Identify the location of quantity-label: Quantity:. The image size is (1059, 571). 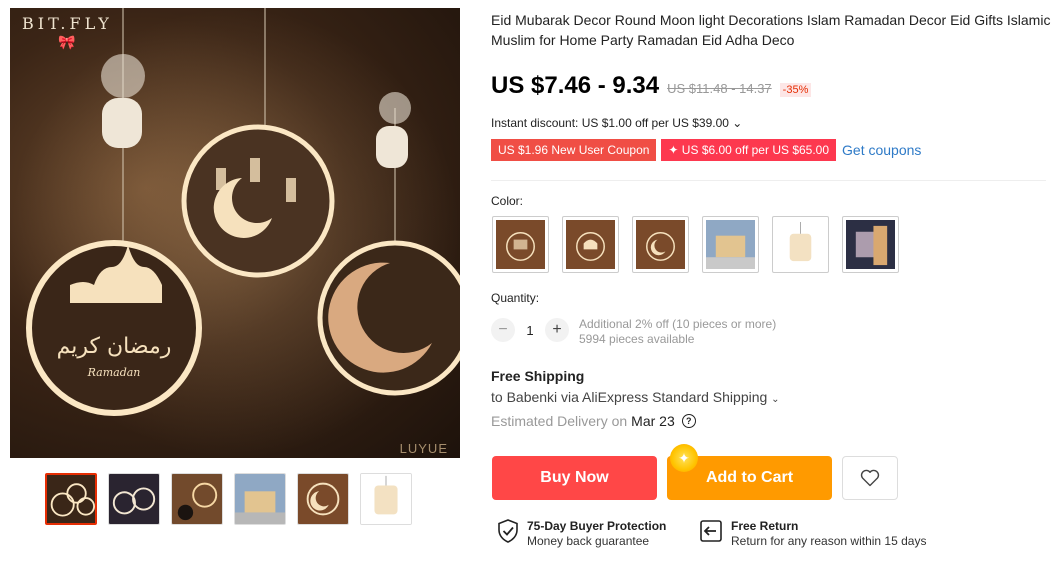
(515, 298).